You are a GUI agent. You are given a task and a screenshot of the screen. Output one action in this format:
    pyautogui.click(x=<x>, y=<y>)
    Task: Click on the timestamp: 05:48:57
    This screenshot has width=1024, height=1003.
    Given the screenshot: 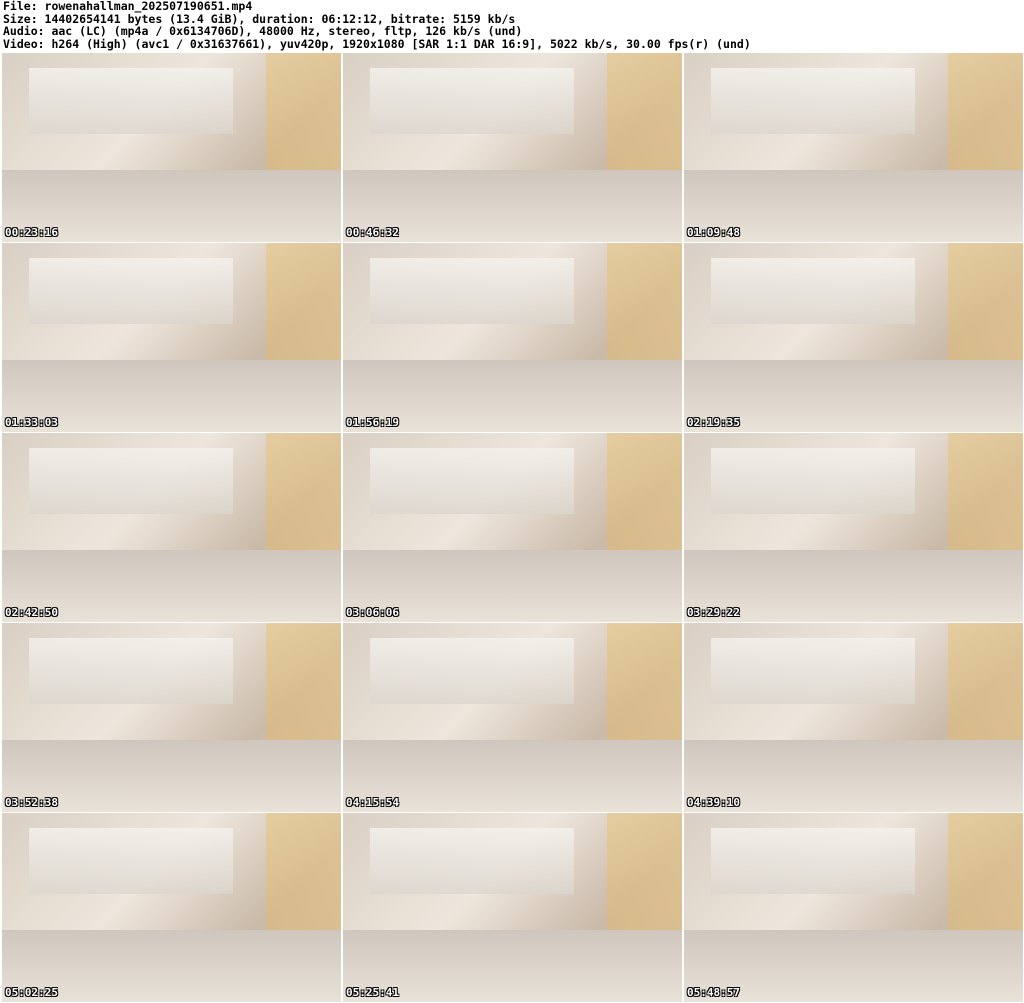 What is the action you would take?
    pyautogui.click(x=713, y=992)
    